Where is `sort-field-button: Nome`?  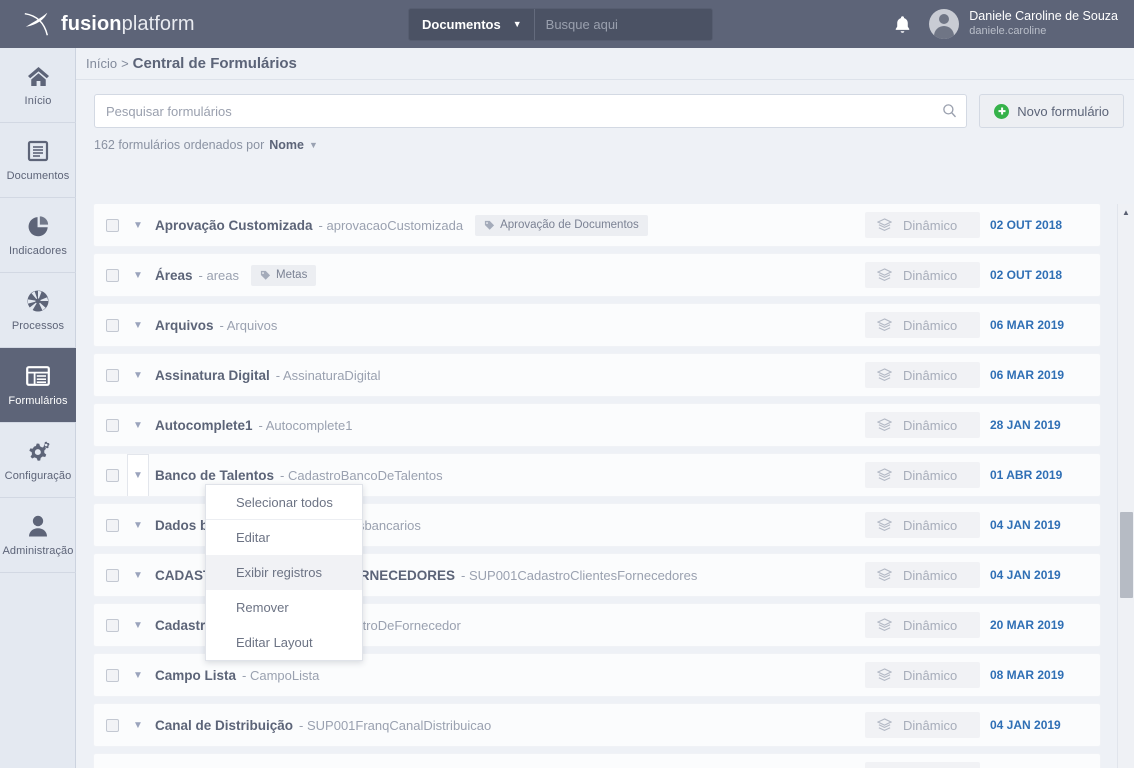
sort-field-button: Nome is located at coordinates (286, 145).